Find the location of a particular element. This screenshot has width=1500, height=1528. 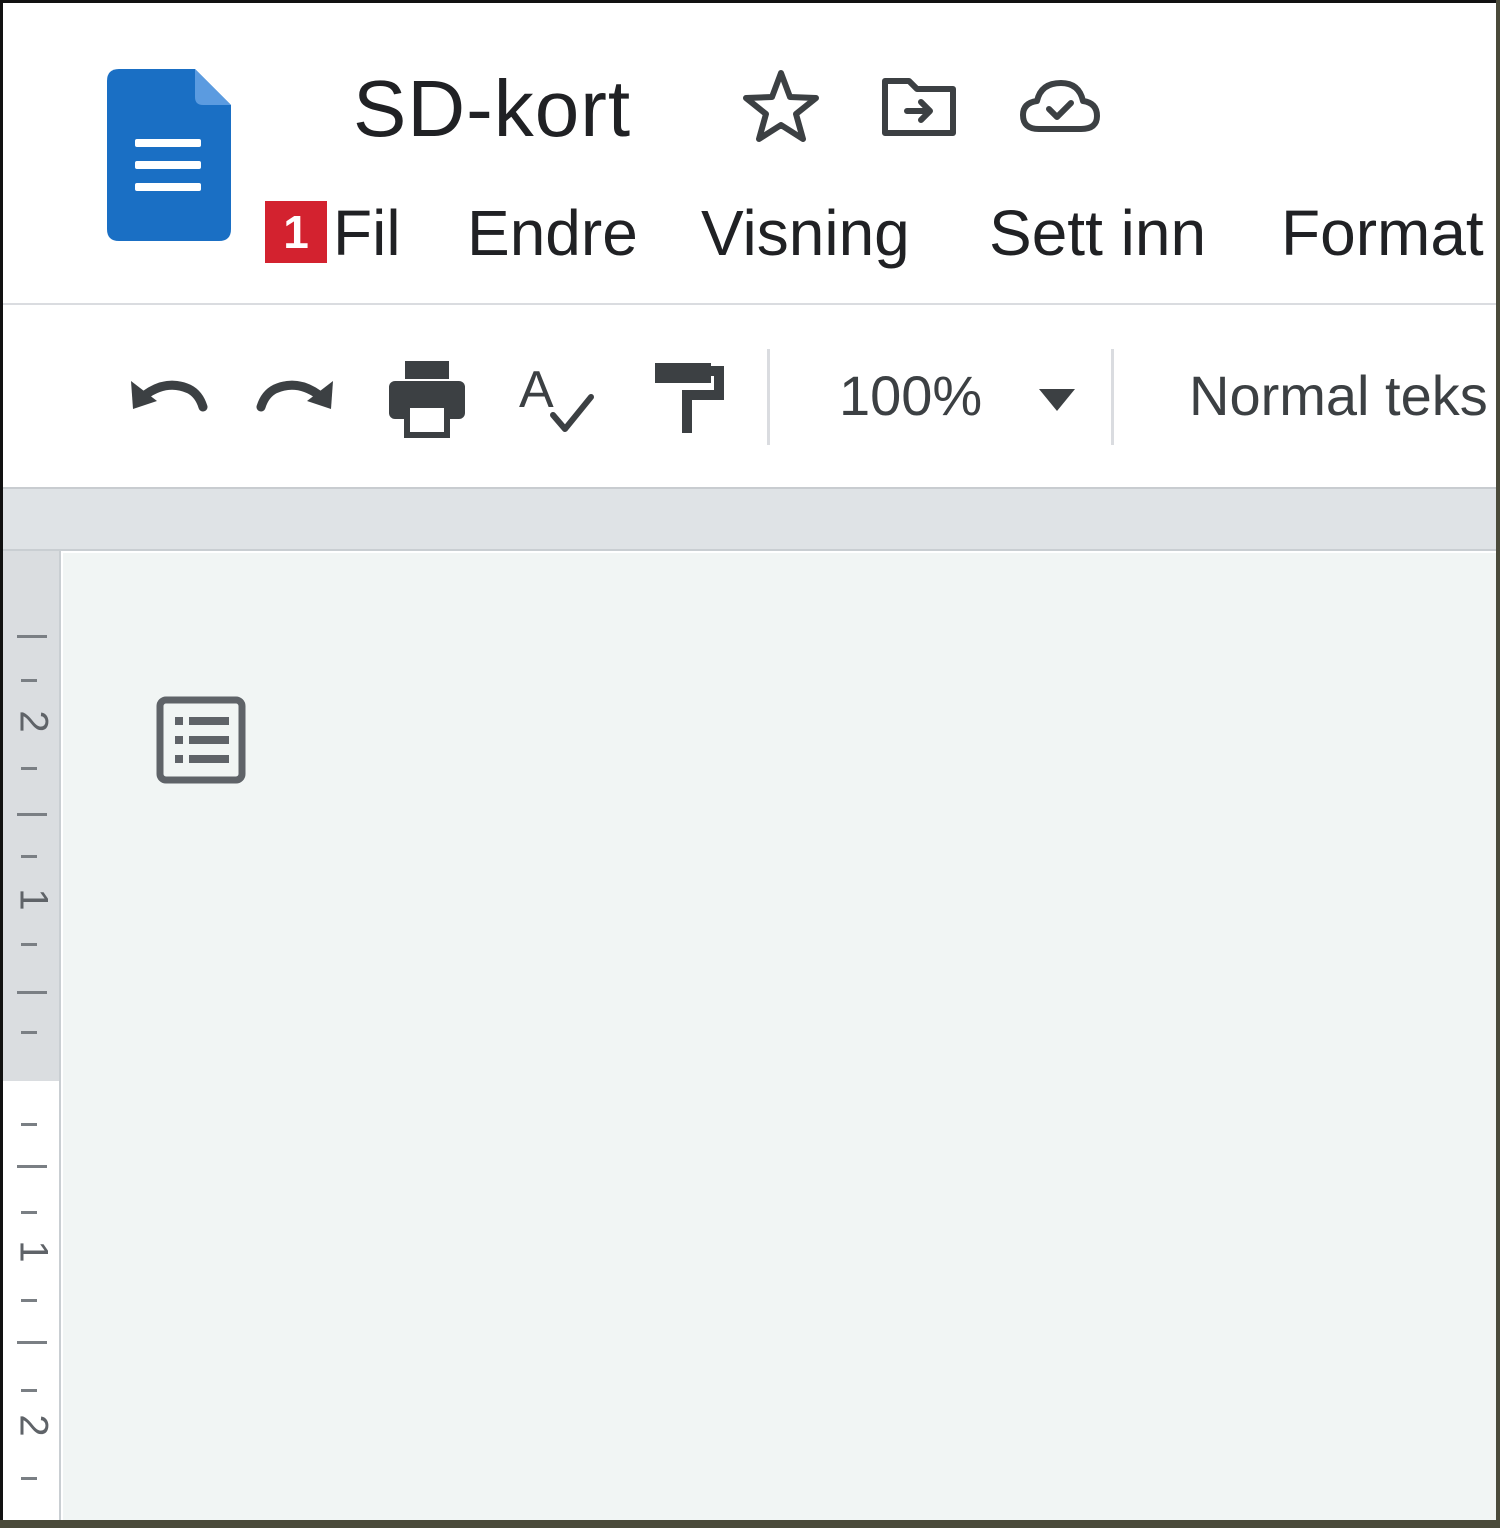

paragraph-style-select: Normal teks is located at coordinates (1338, 396).